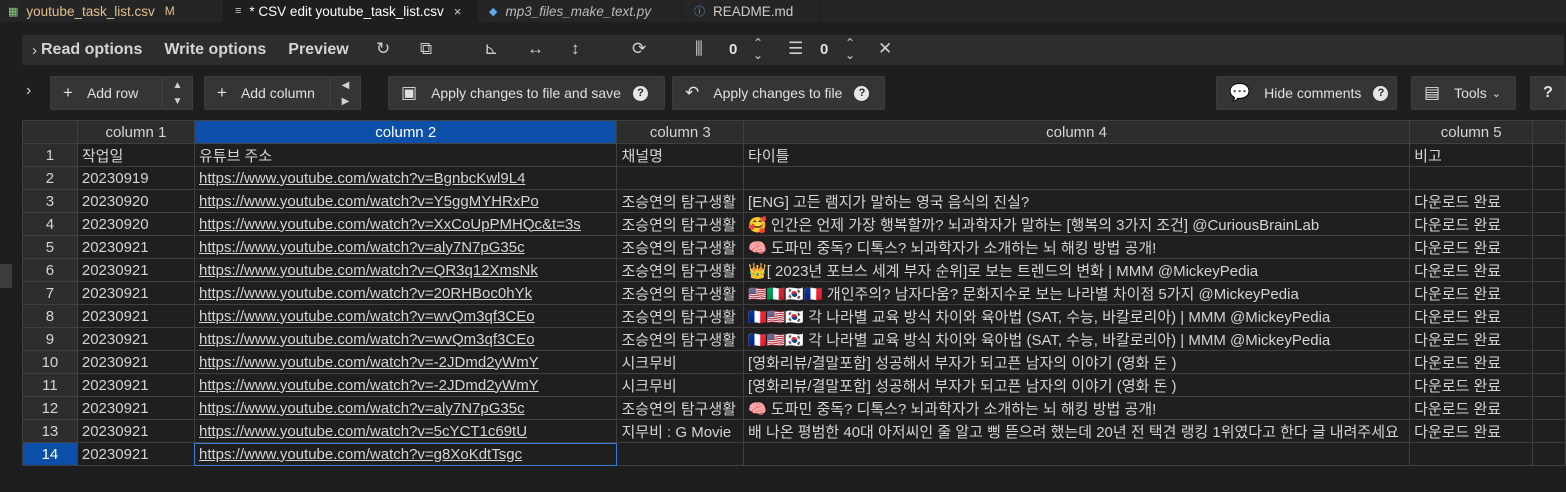 The height and width of the screenshot is (492, 1566). What do you see at coordinates (50, 293) in the screenshot?
I see `row-number: 7` at bounding box center [50, 293].